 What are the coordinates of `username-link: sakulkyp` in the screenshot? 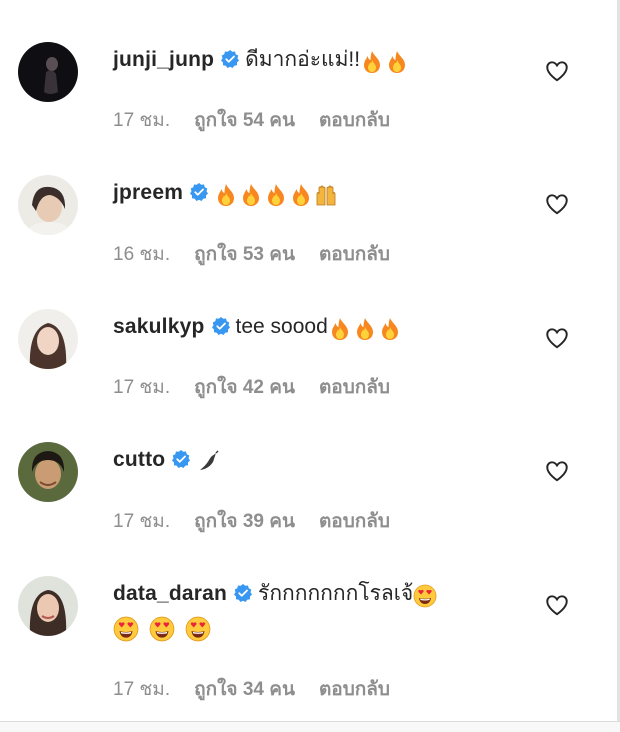 It's located at (159, 326).